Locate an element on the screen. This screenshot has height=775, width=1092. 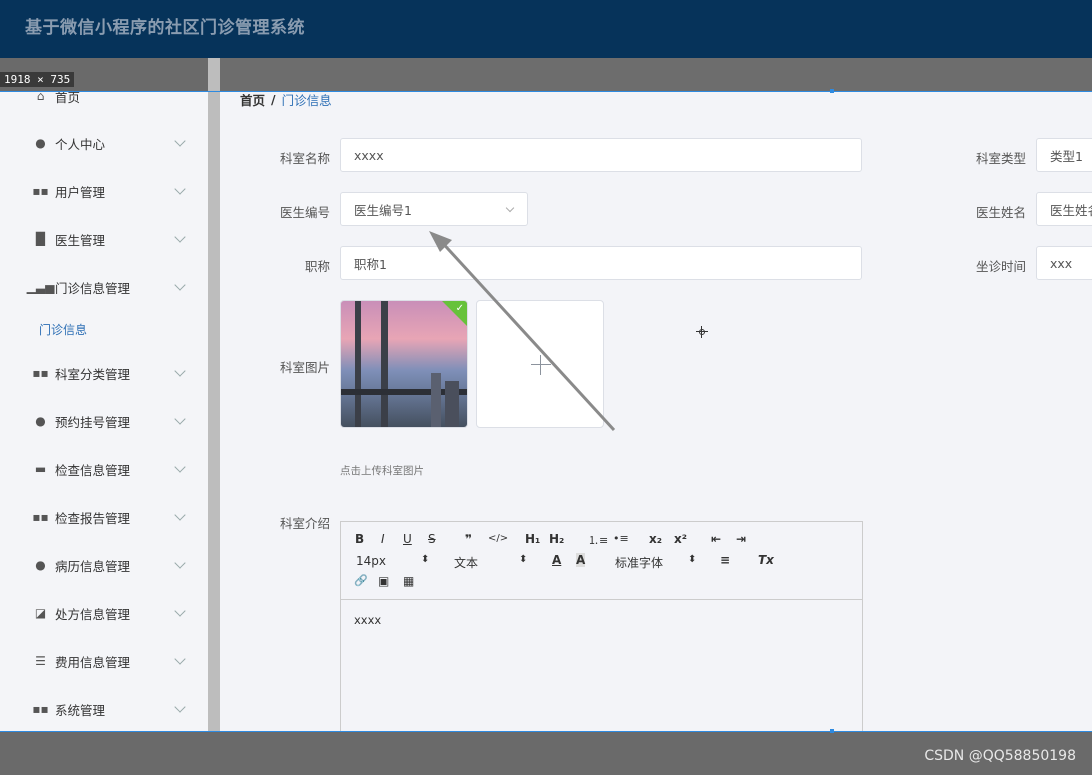
dept-type-input: 类型1 is located at coordinates (1064, 155).